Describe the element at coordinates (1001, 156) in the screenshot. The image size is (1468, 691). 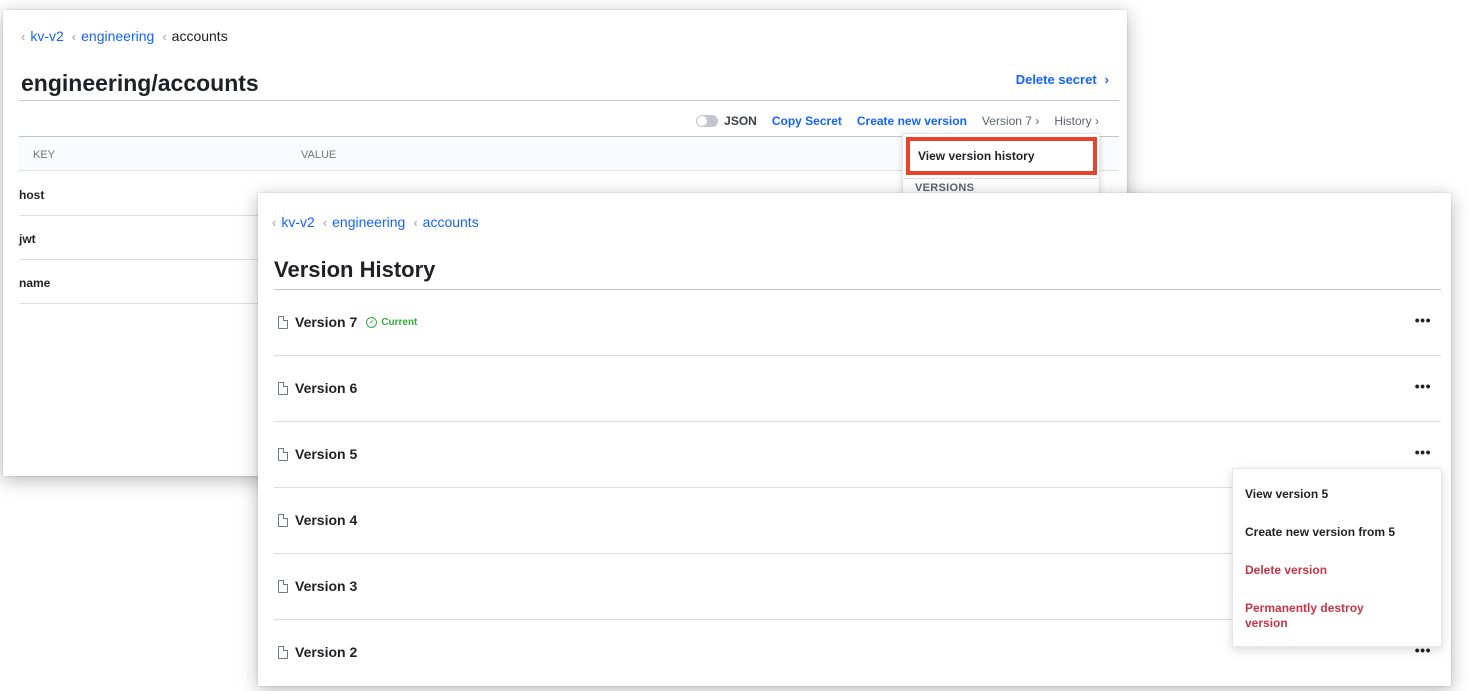
I see `view-version-history-item: View version history` at that location.